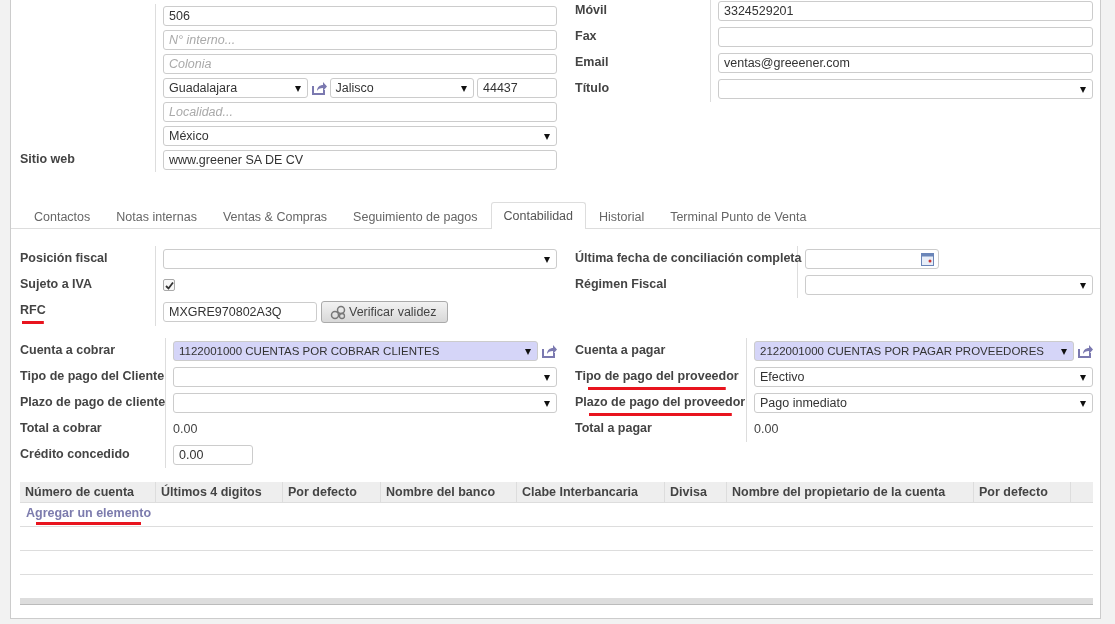 The width and height of the screenshot is (1115, 624). Describe the element at coordinates (923, 377) in the screenshot. I see `dropdown: Efectivo` at that location.